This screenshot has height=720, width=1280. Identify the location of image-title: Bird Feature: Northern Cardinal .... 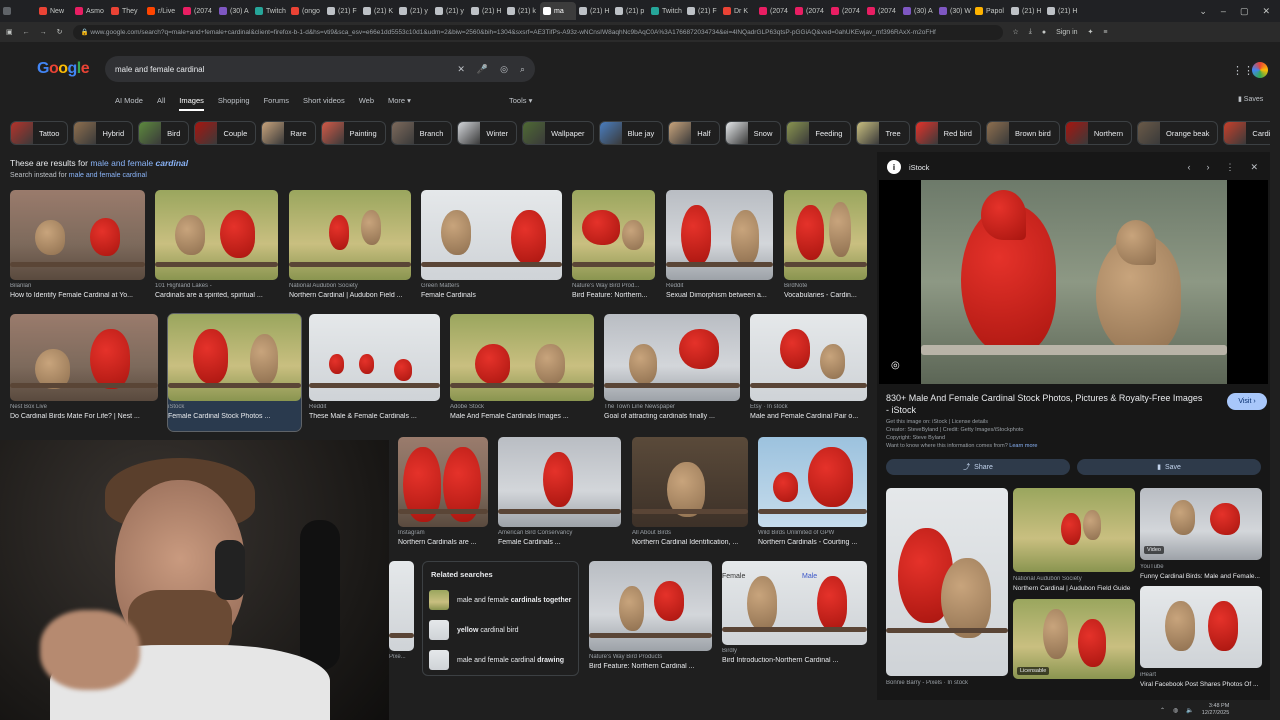
(650, 666).